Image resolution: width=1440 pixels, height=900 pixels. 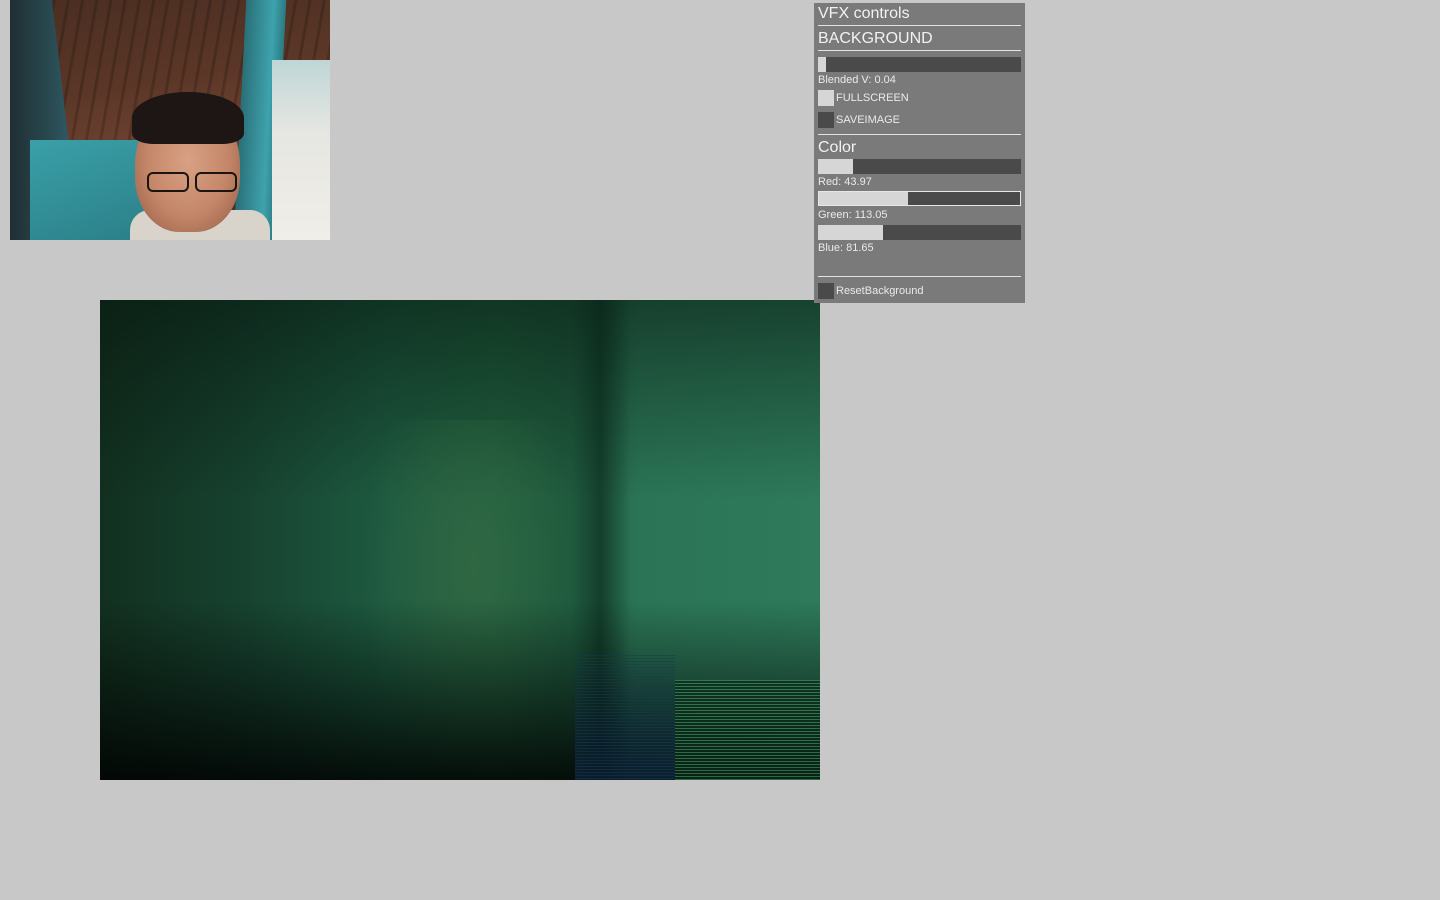 I want to click on webcam-person-glasses, so click(x=191, y=182).